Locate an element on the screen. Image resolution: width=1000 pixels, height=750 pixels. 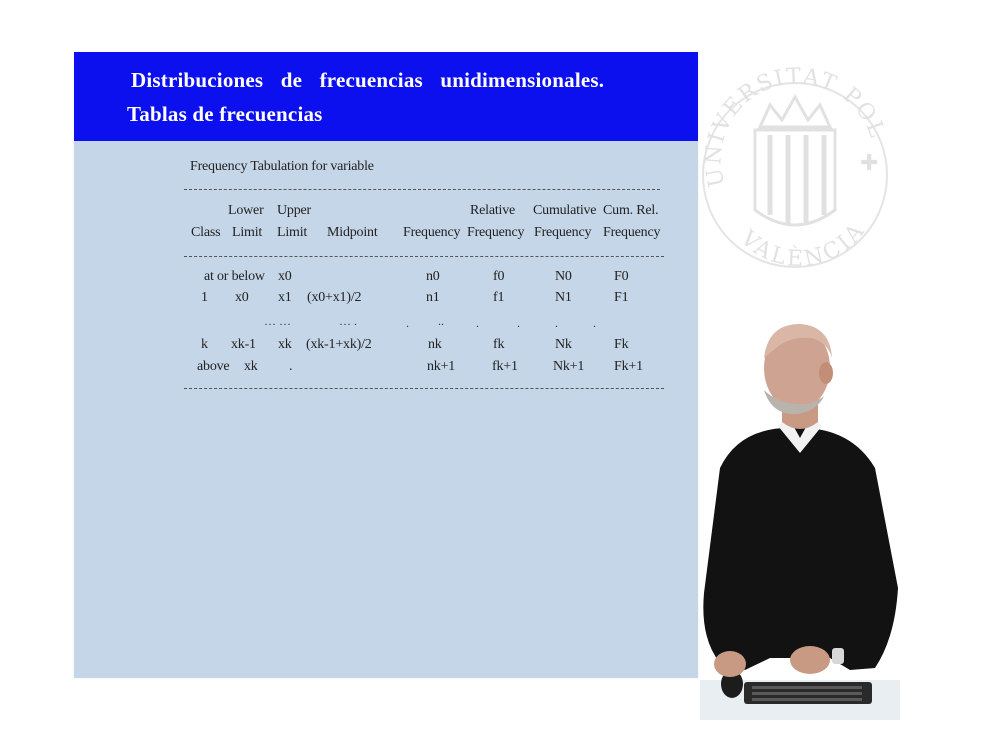
row2-rel: fk is located at coordinates (499, 344).